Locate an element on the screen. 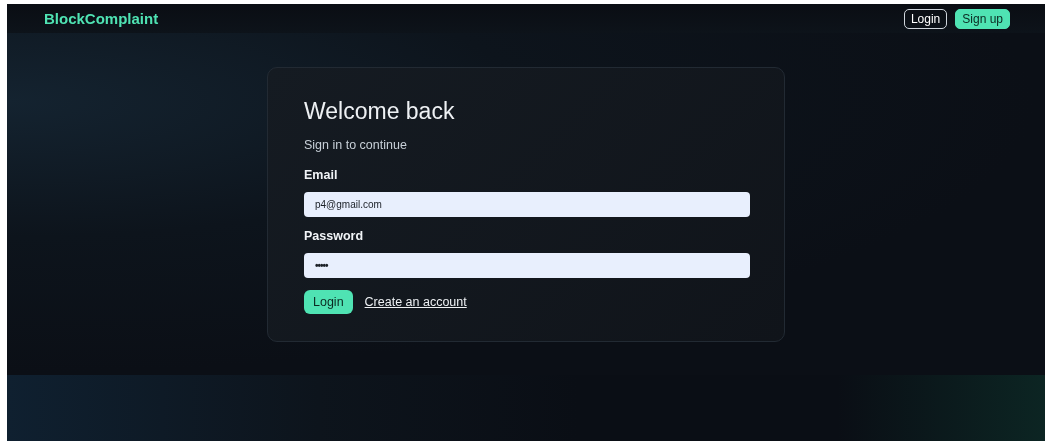 The height and width of the screenshot is (441, 1045). field-label: Email is located at coordinates (321, 175).